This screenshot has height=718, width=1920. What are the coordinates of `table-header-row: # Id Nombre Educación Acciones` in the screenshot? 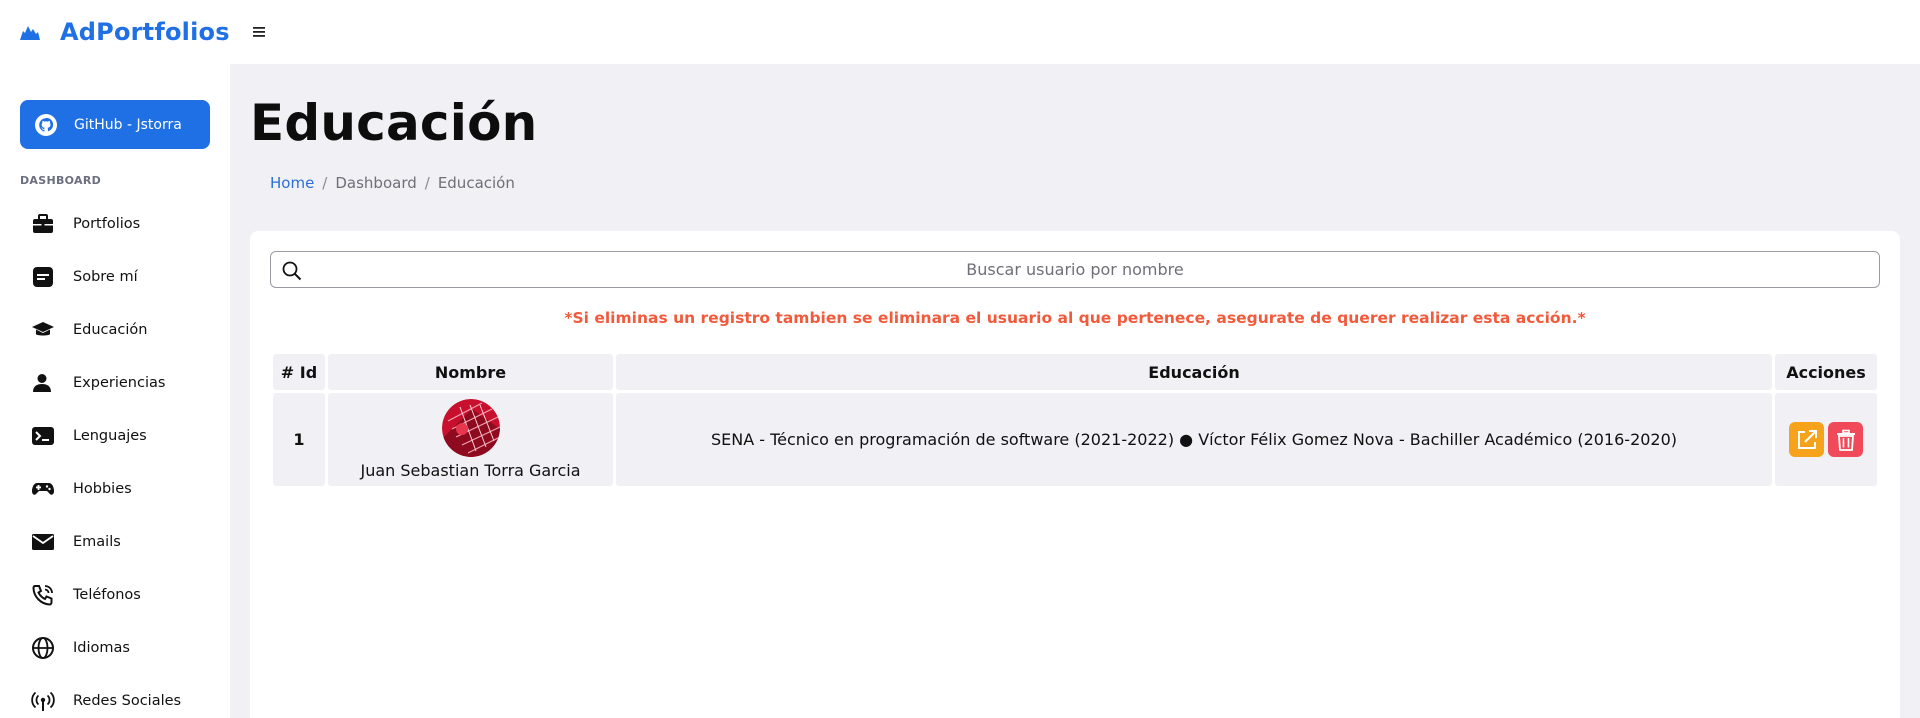 It's located at (1075, 372).